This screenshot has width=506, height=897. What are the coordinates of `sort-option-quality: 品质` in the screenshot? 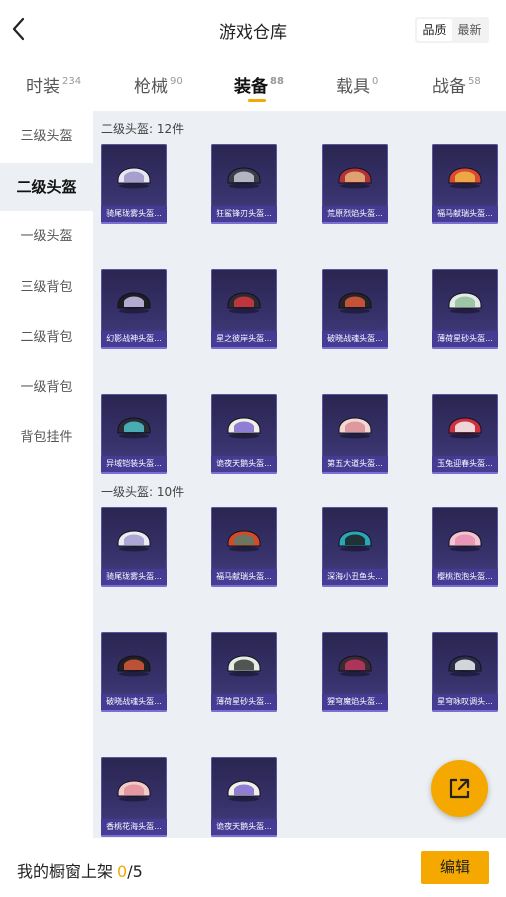 It's located at (434, 30).